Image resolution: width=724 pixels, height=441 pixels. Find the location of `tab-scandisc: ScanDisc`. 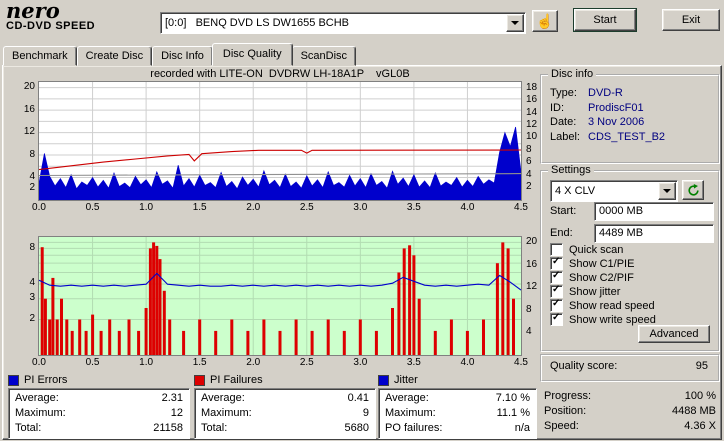

tab-scandisc: ScanDisc is located at coordinates (324, 56).